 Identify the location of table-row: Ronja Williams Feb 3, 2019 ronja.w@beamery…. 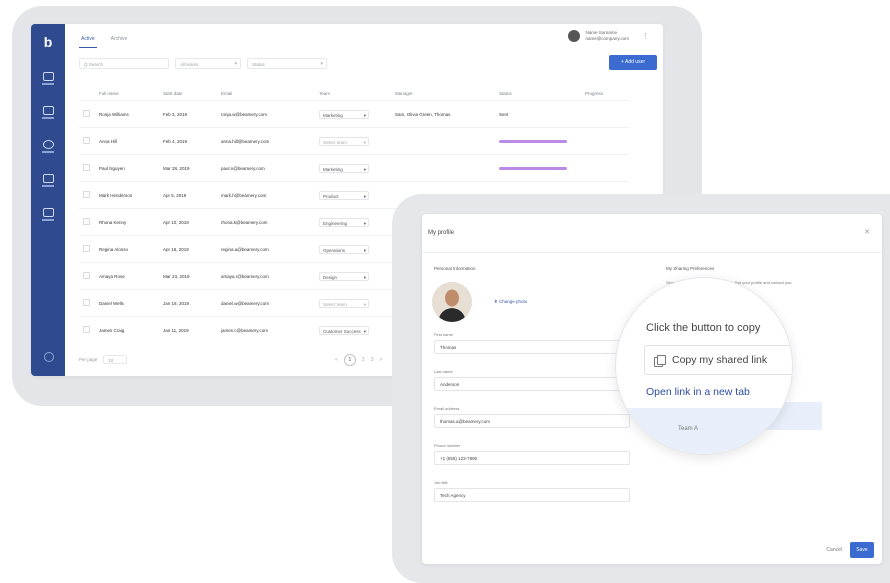
(354, 114).